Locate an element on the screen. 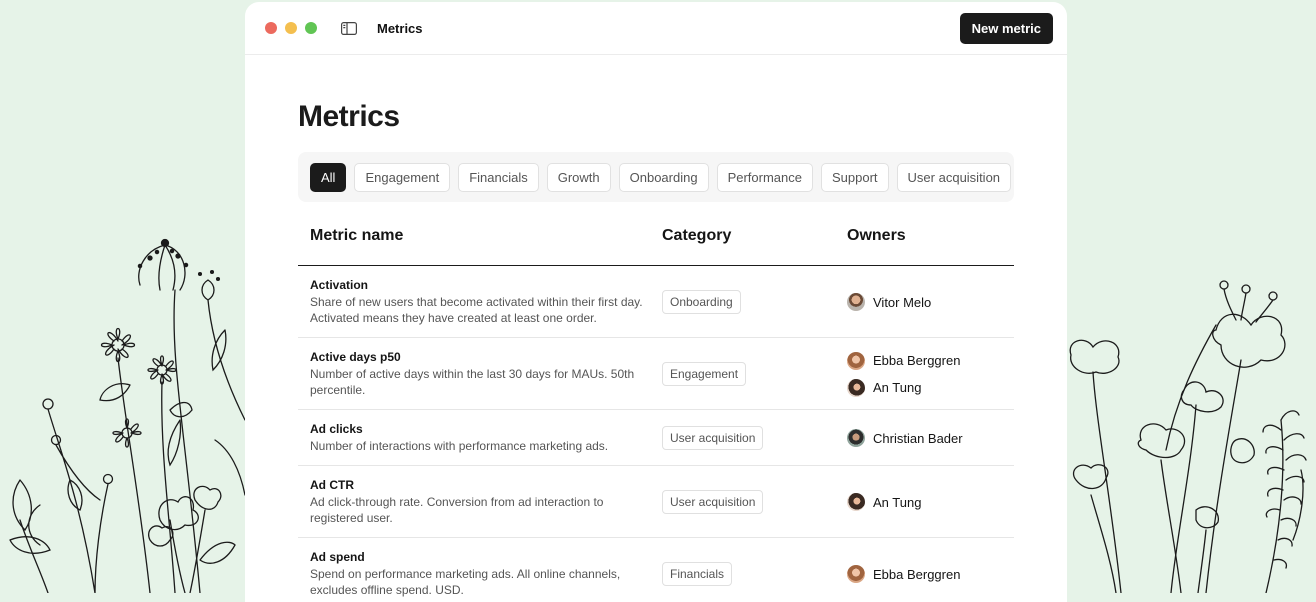 This screenshot has width=1316, height=602. column-header-owners: Owners is located at coordinates (924, 246).